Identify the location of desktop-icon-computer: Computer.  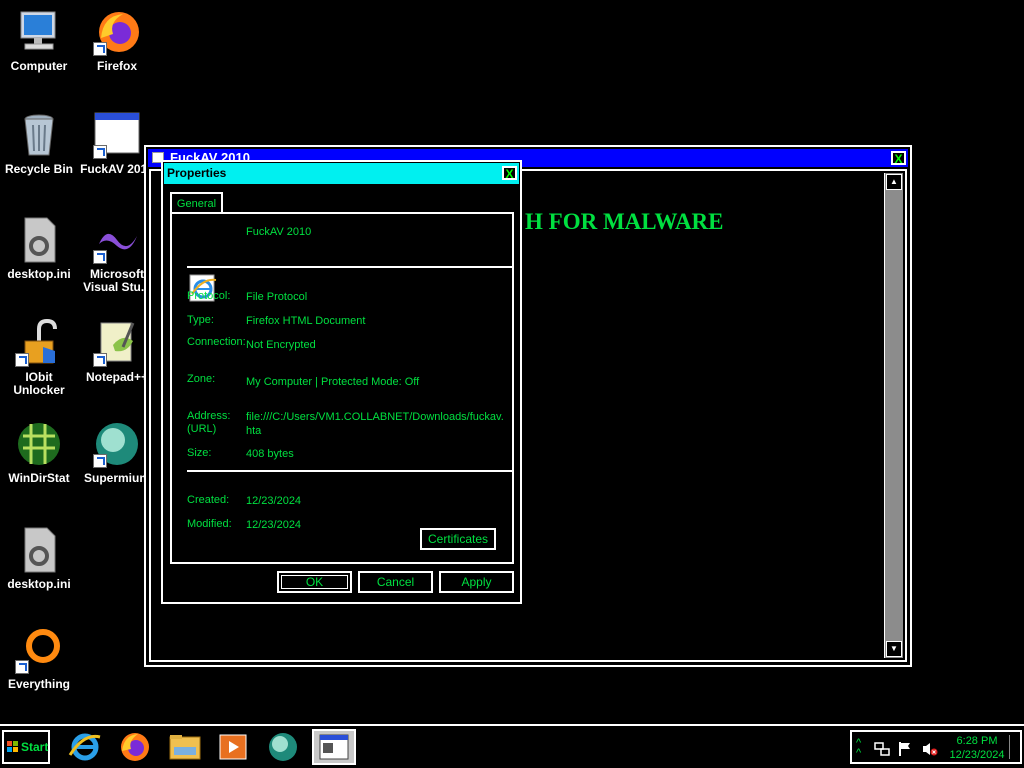
(39, 40).